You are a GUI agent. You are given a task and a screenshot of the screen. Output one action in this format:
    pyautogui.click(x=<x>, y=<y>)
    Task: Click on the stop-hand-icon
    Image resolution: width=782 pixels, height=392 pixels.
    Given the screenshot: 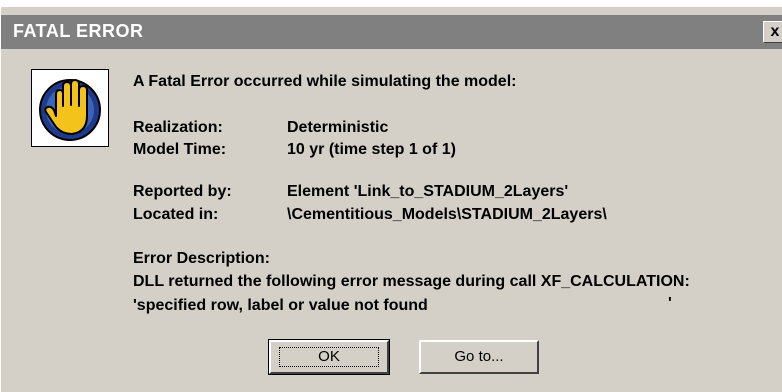 What is the action you would take?
    pyautogui.click(x=70, y=110)
    